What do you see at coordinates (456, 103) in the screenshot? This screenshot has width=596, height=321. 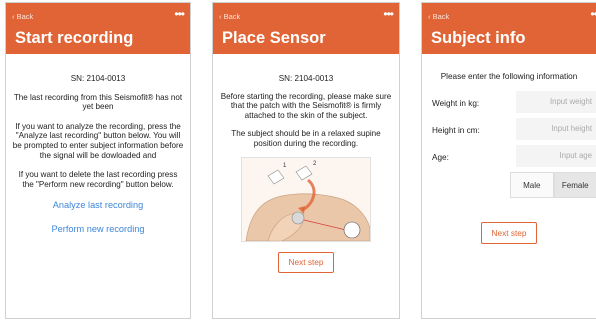 I see `weight-label: Weight in kg:` at bounding box center [456, 103].